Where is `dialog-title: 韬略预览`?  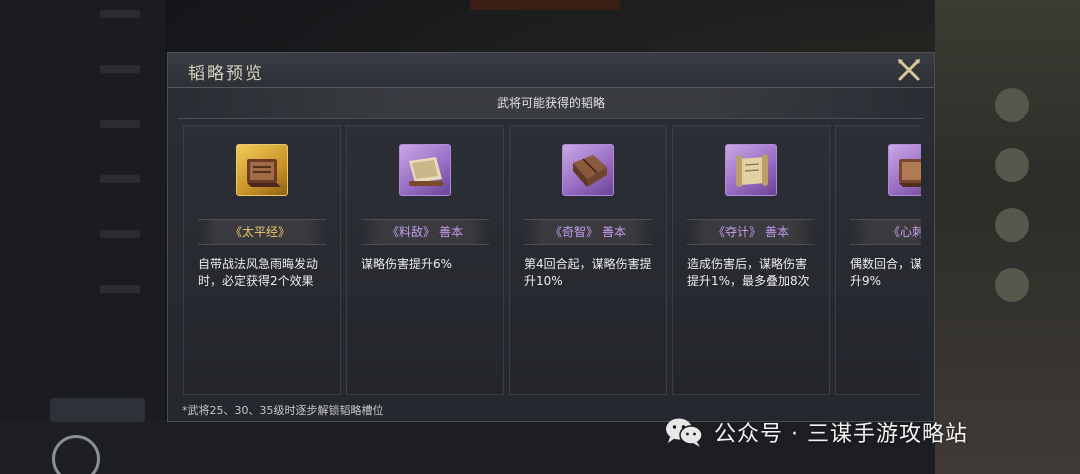 dialog-title: 韬略预览 is located at coordinates (226, 74).